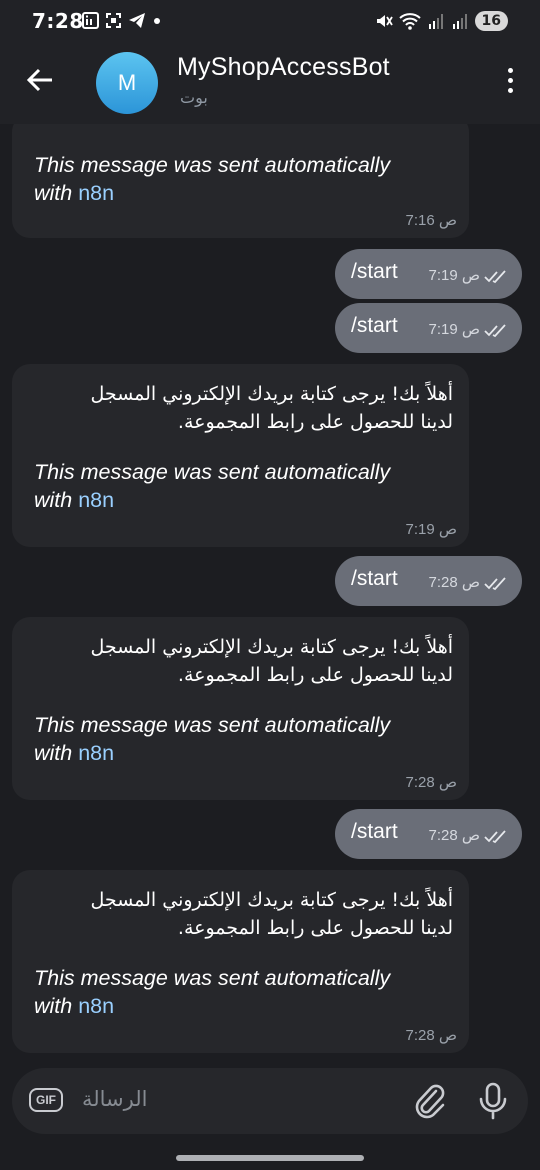 This screenshot has height=1170, width=540. I want to click on message-input: الرسالة, so click(114, 1099).